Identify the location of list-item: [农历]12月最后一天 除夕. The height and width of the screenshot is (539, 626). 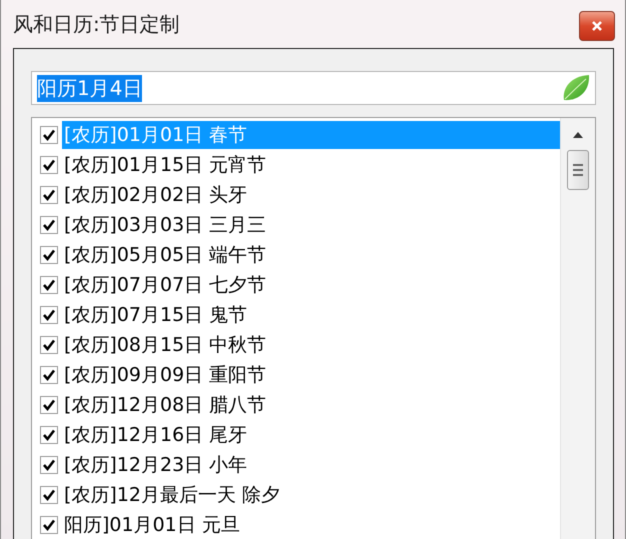
(172, 495).